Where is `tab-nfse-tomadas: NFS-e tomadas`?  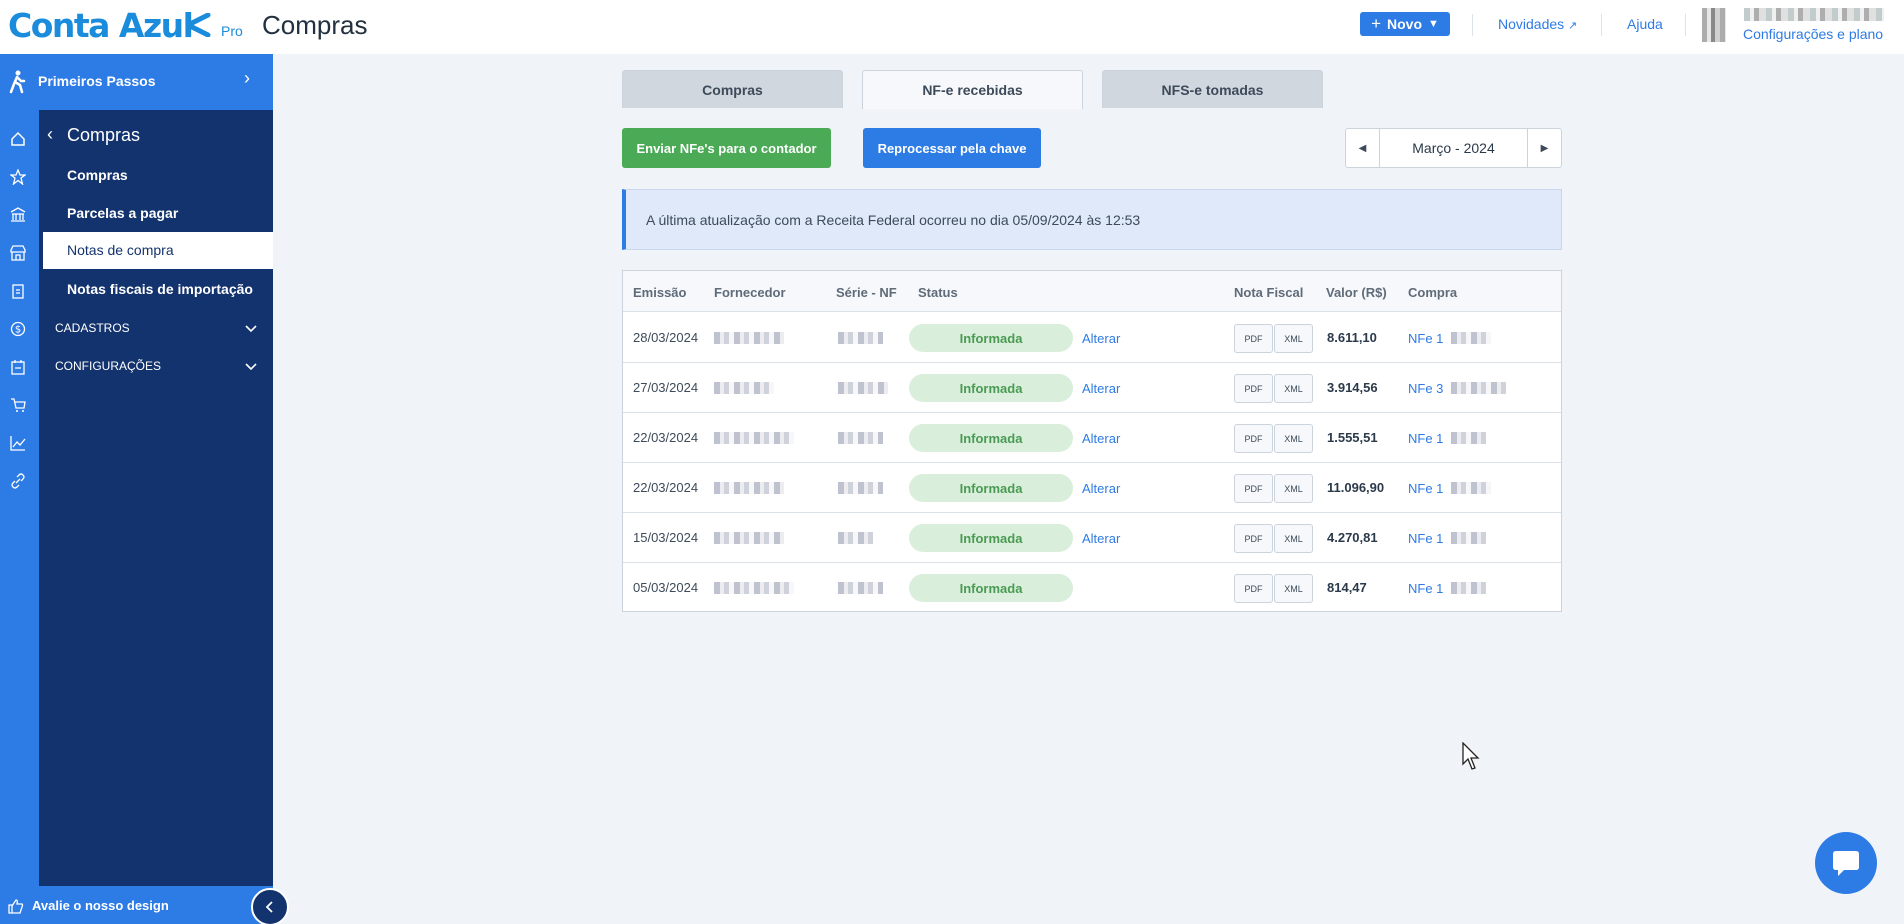 tab-nfse-tomadas: NFS-e tomadas is located at coordinates (1212, 89).